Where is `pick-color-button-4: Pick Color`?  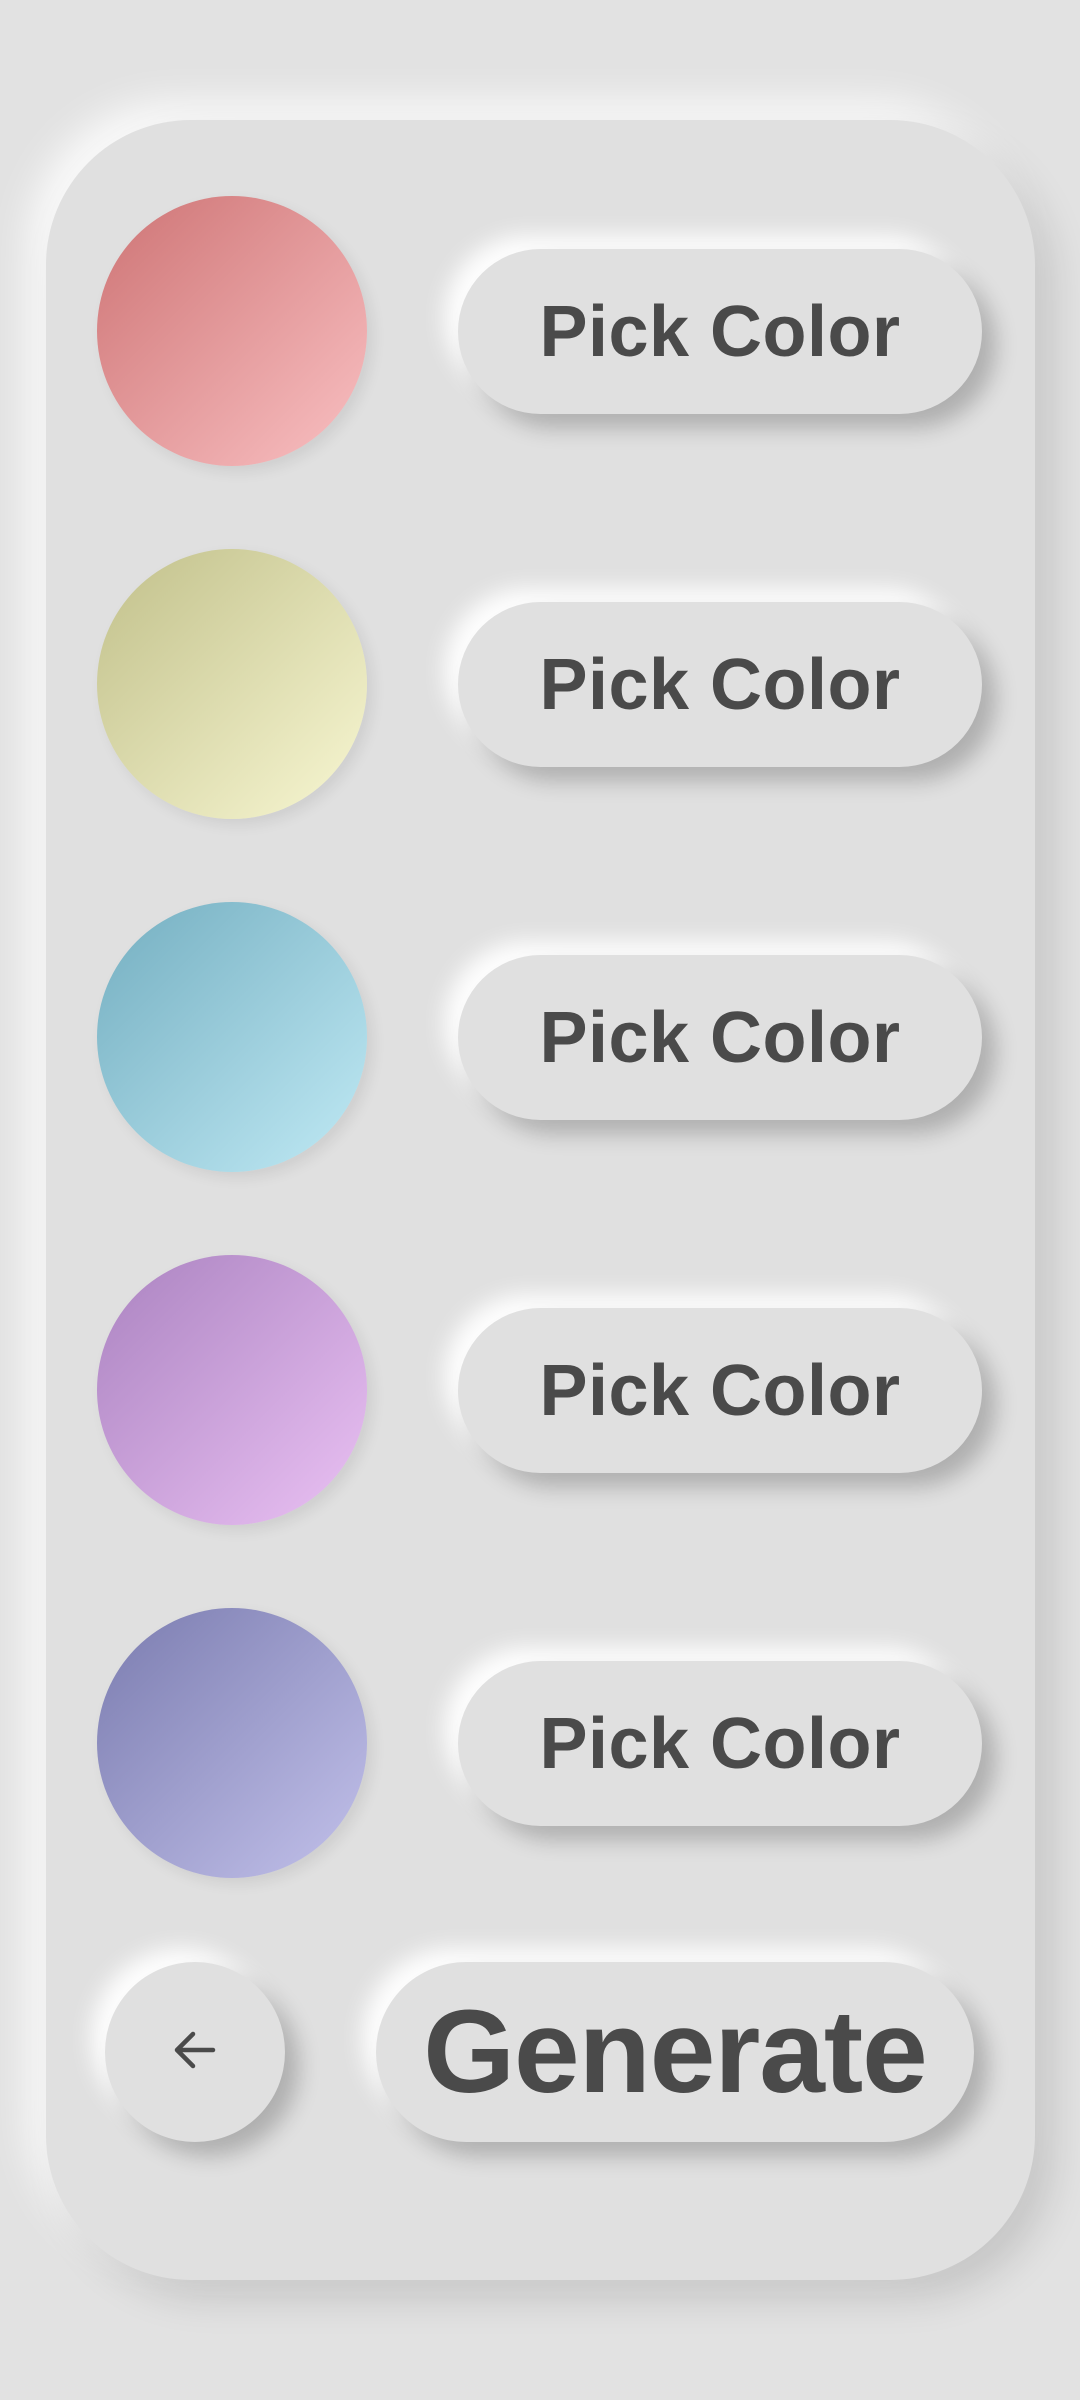
pick-color-button-4: Pick Color is located at coordinates (720, 1390).